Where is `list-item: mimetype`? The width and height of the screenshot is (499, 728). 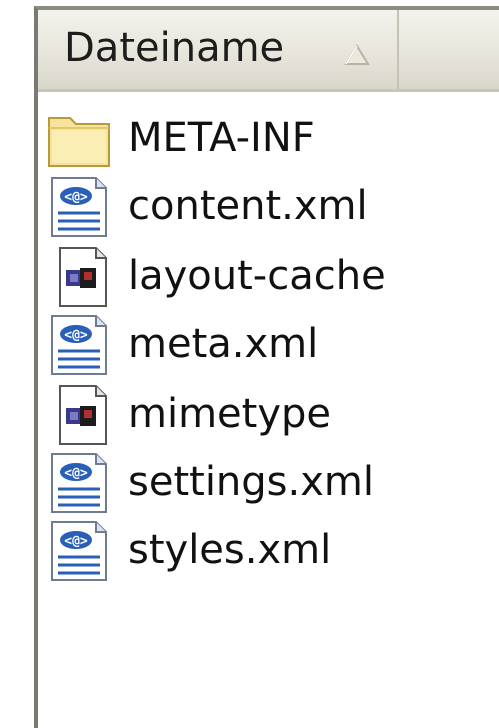
list-item: mimetype is located at coordinates (266, 415).